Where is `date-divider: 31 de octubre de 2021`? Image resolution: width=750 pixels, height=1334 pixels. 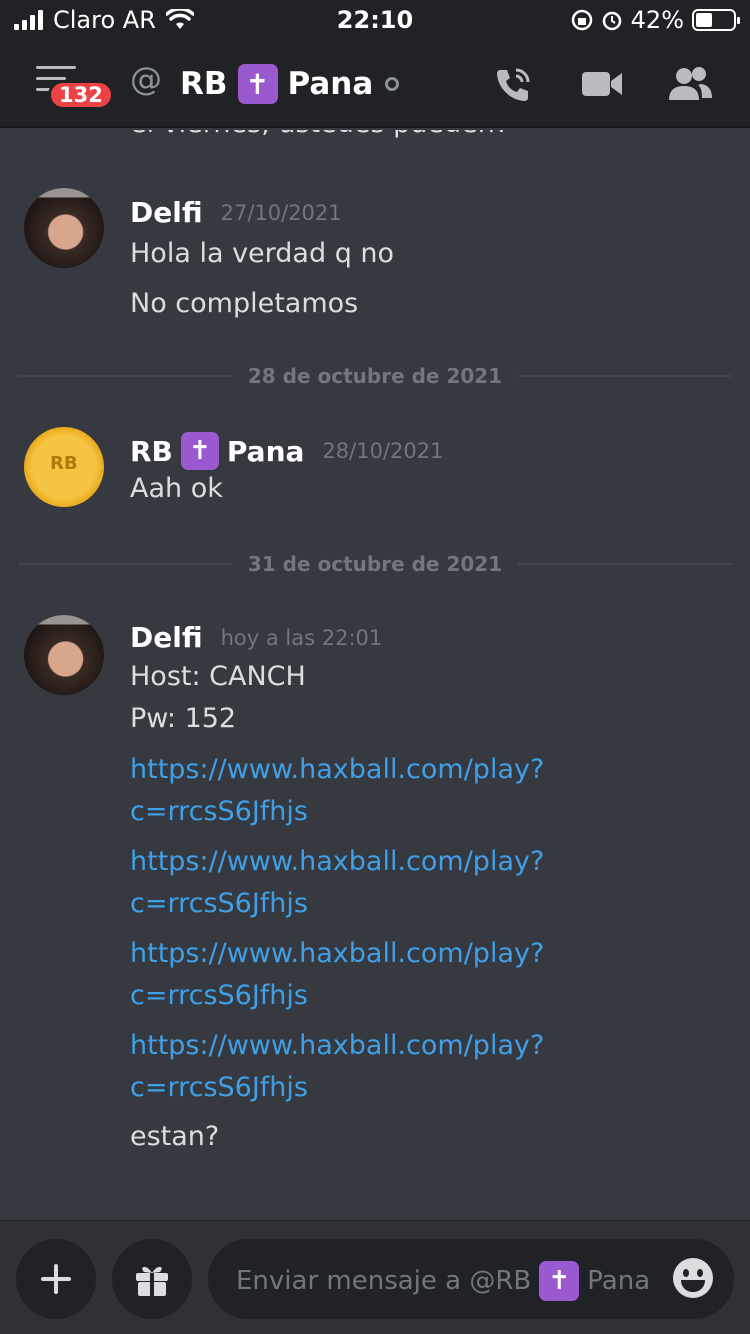 date-divider: 31 de octubre de 2021 is located at coordinates (375, 564).